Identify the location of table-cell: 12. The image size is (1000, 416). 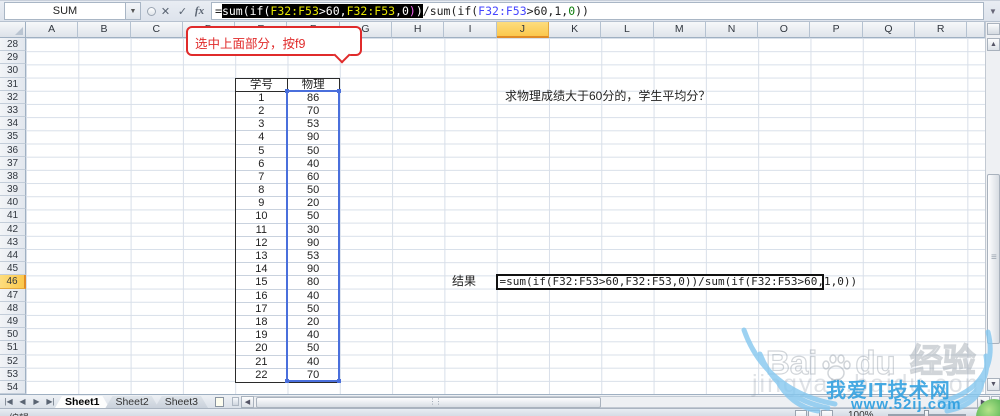
(262, 243).